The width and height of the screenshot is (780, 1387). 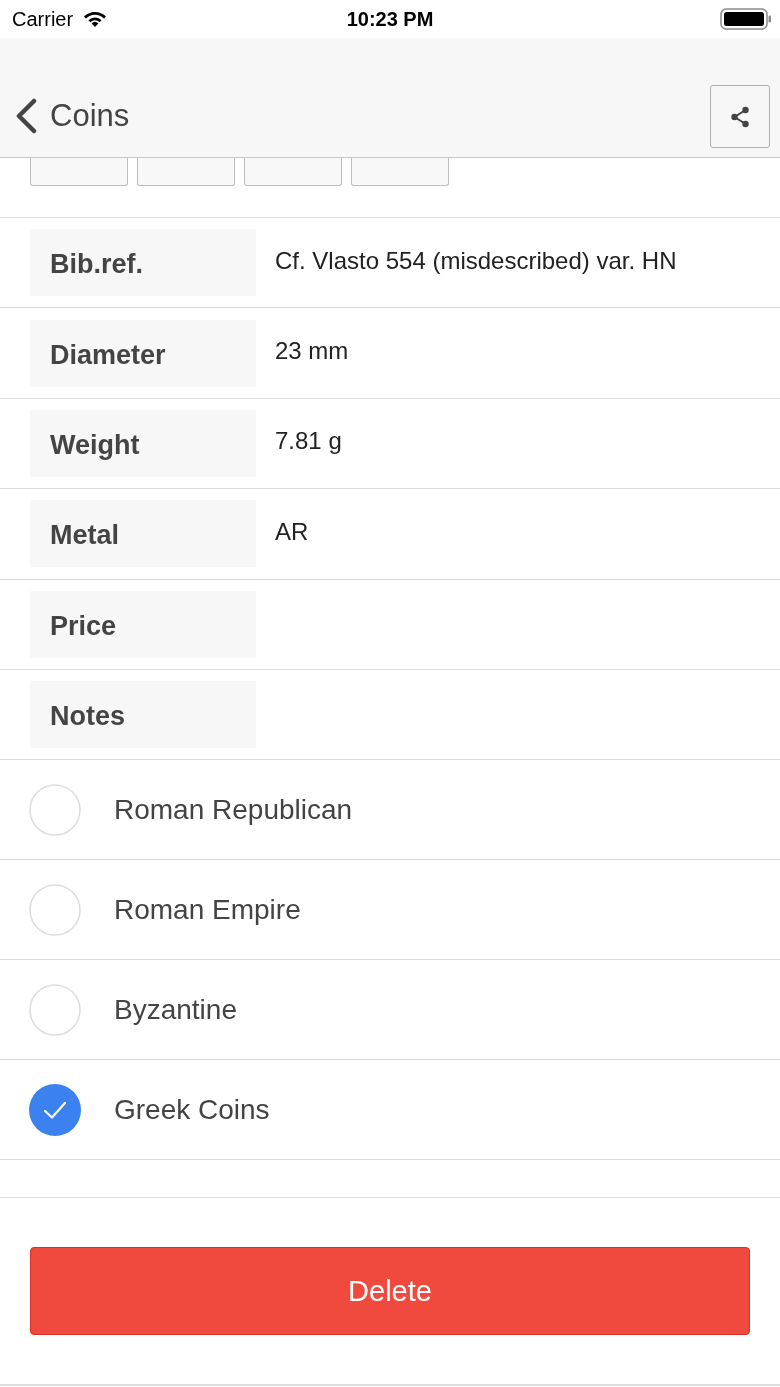 I want to click on field-label: Notes, so click(x=143, y=715).